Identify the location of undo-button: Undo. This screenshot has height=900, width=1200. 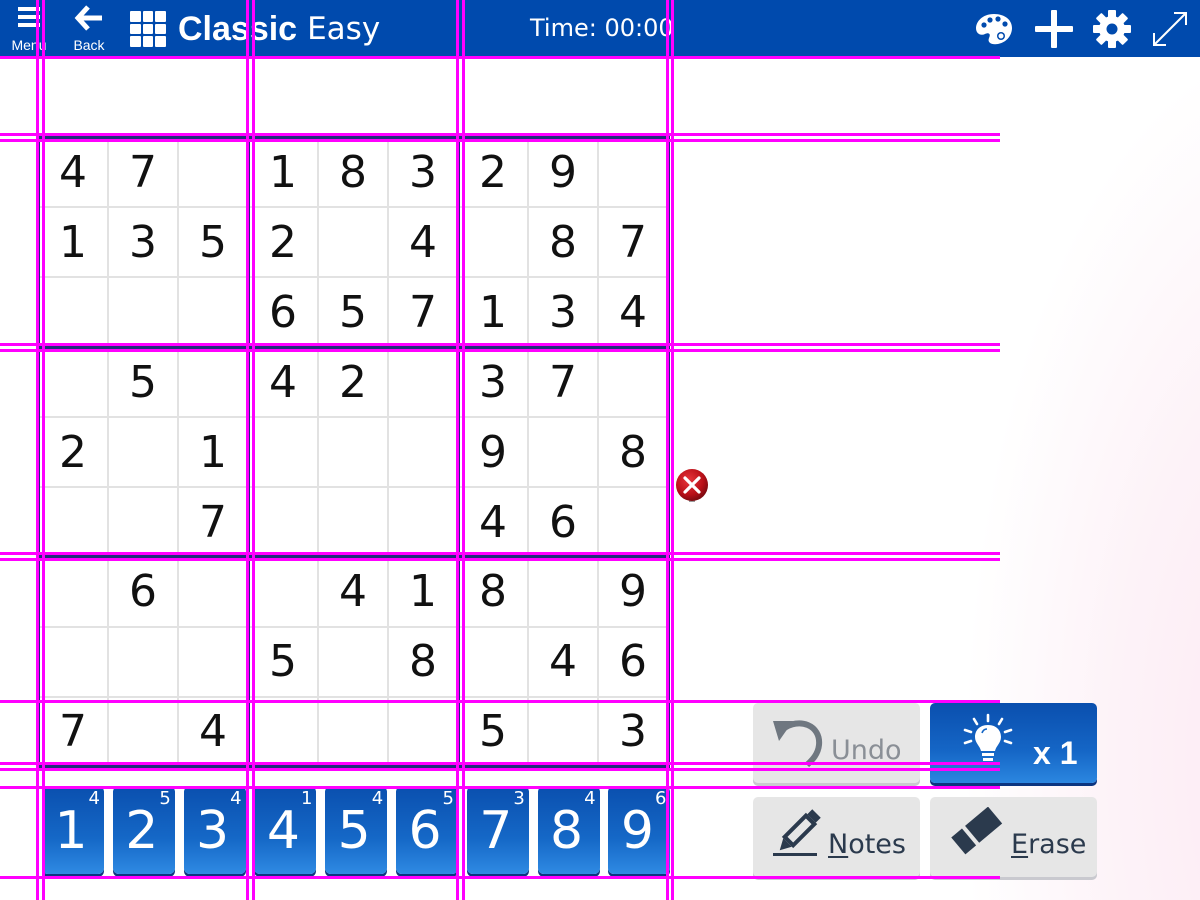
(836, 743).